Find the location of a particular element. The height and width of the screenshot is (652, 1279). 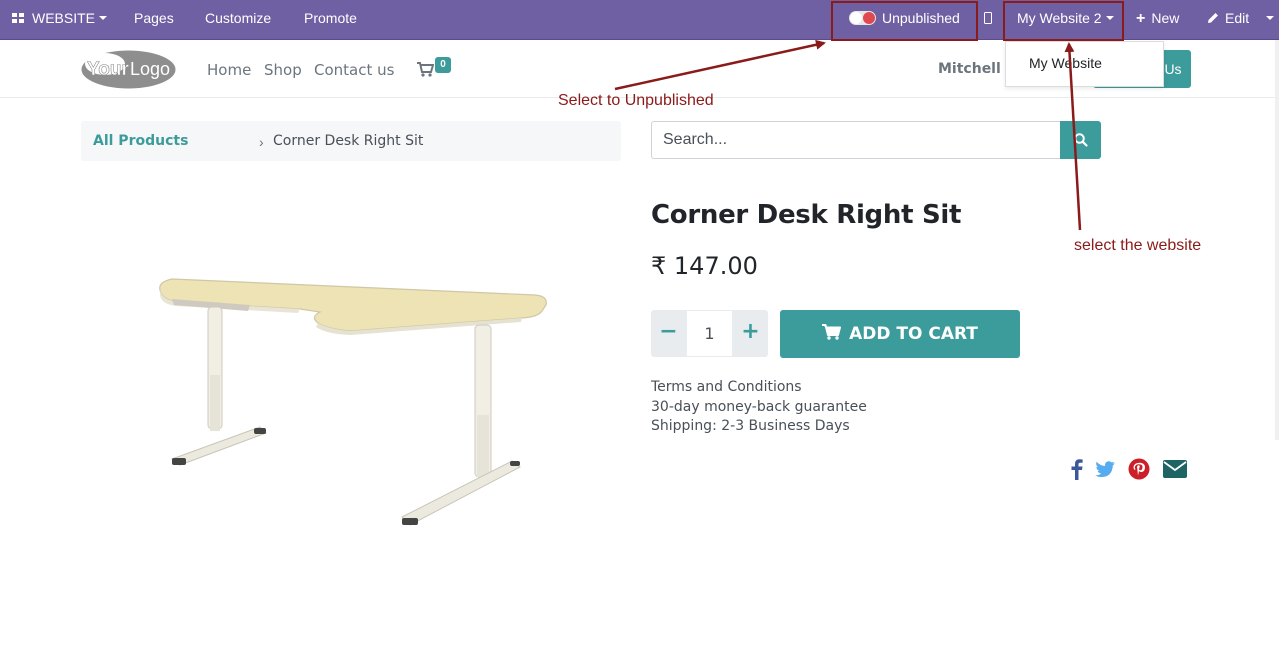

pages-menu: Pages is located at coordinates (154, 20).